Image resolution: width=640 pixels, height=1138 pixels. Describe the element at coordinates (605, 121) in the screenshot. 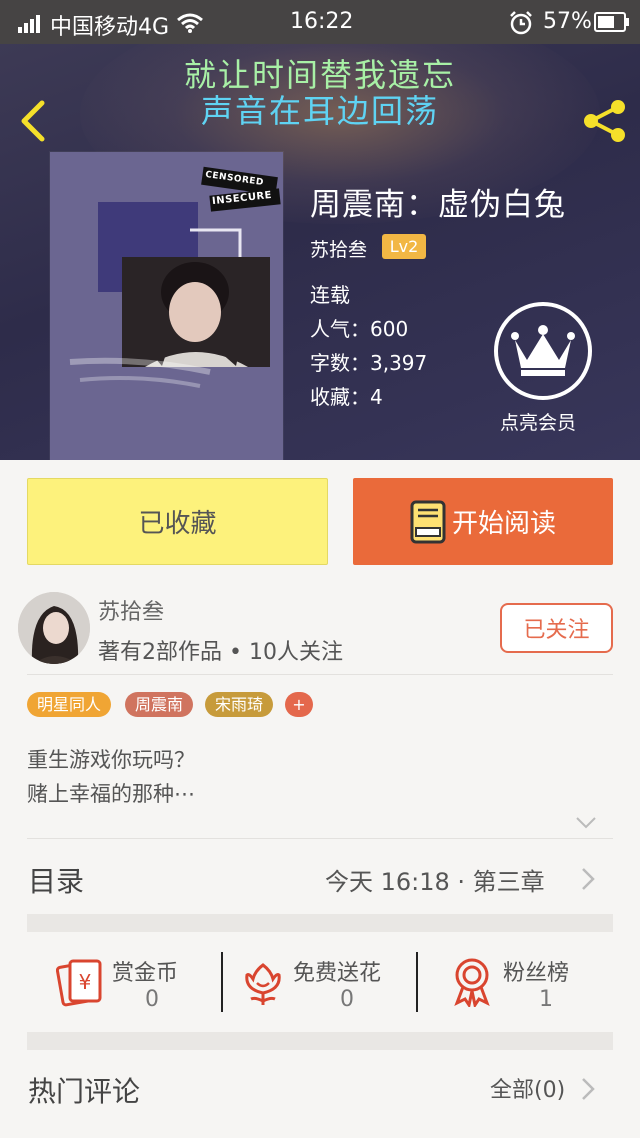

I see `share-icon` at that location.